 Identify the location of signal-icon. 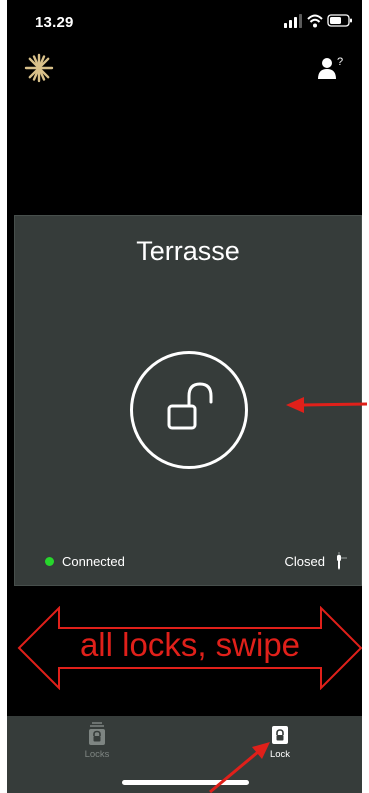
(293, 21).